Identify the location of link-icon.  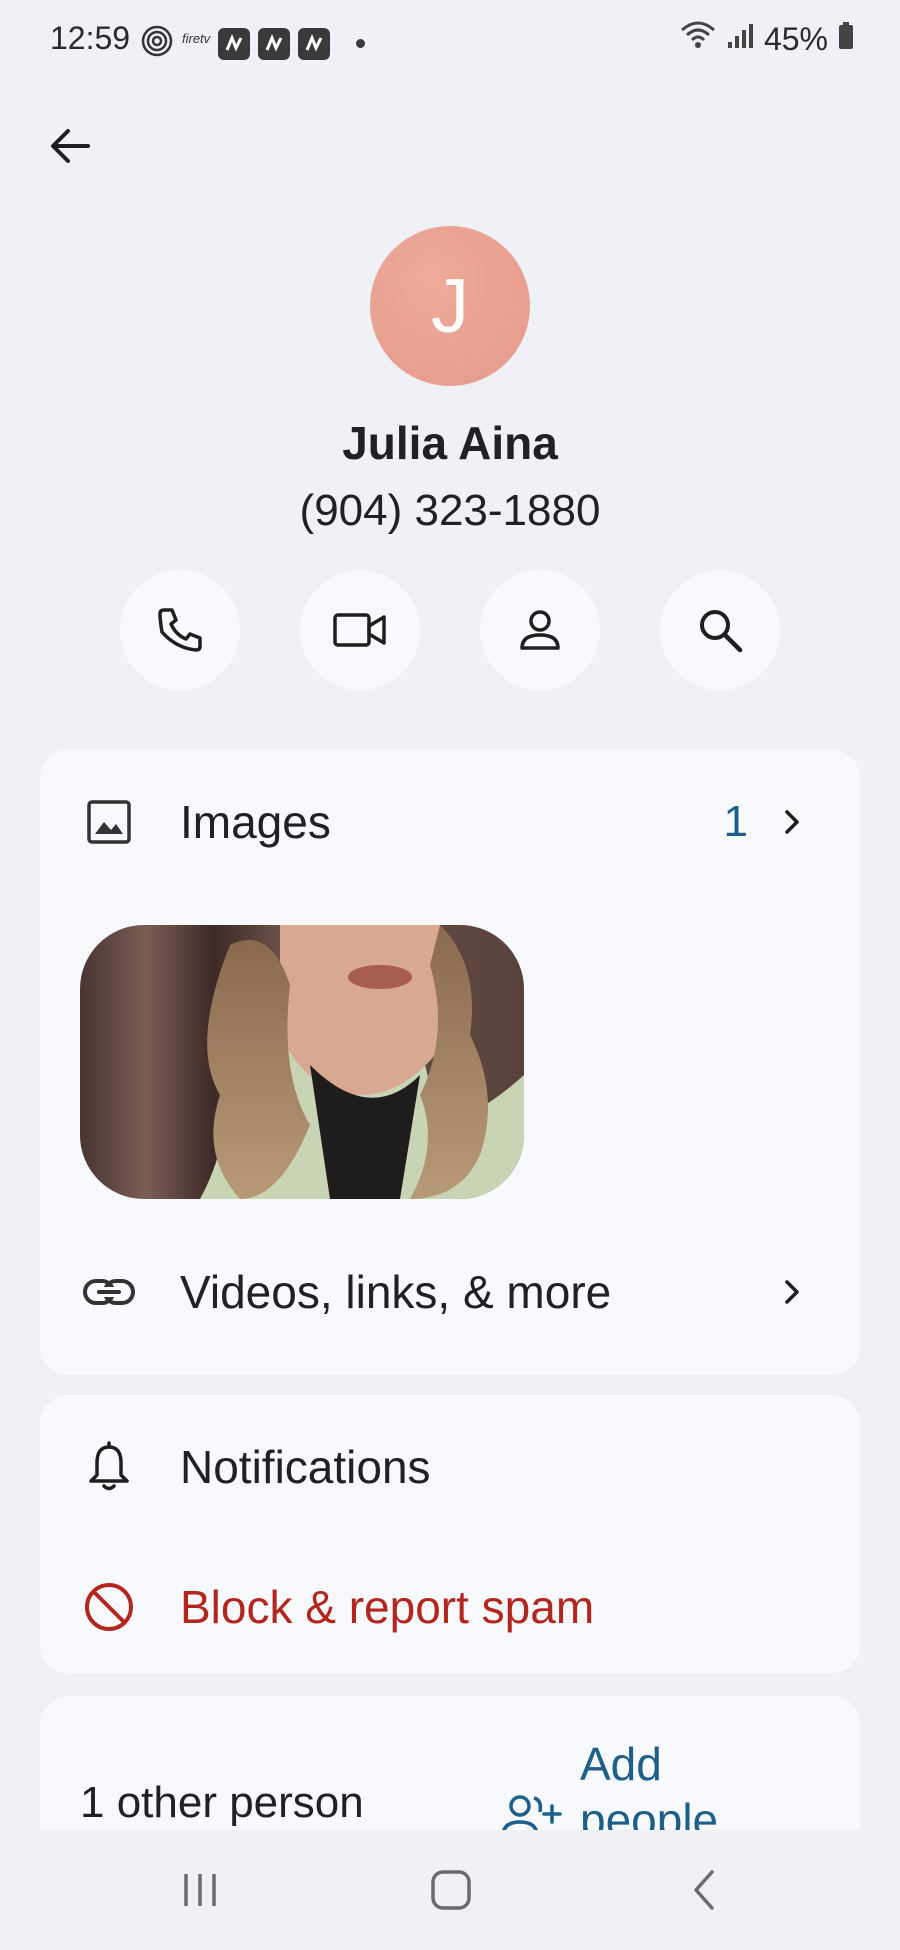
(109, 1292).